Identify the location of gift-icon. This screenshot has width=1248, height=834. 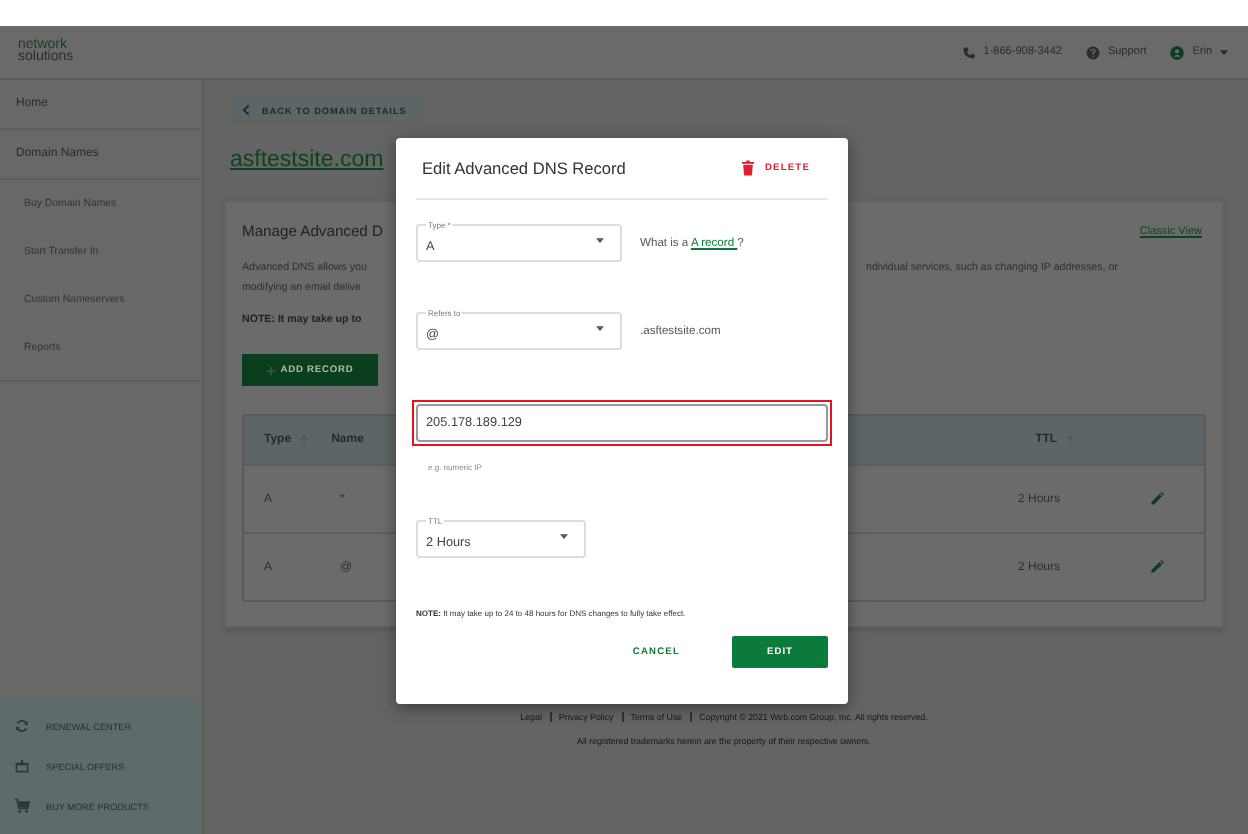
(22, 766).